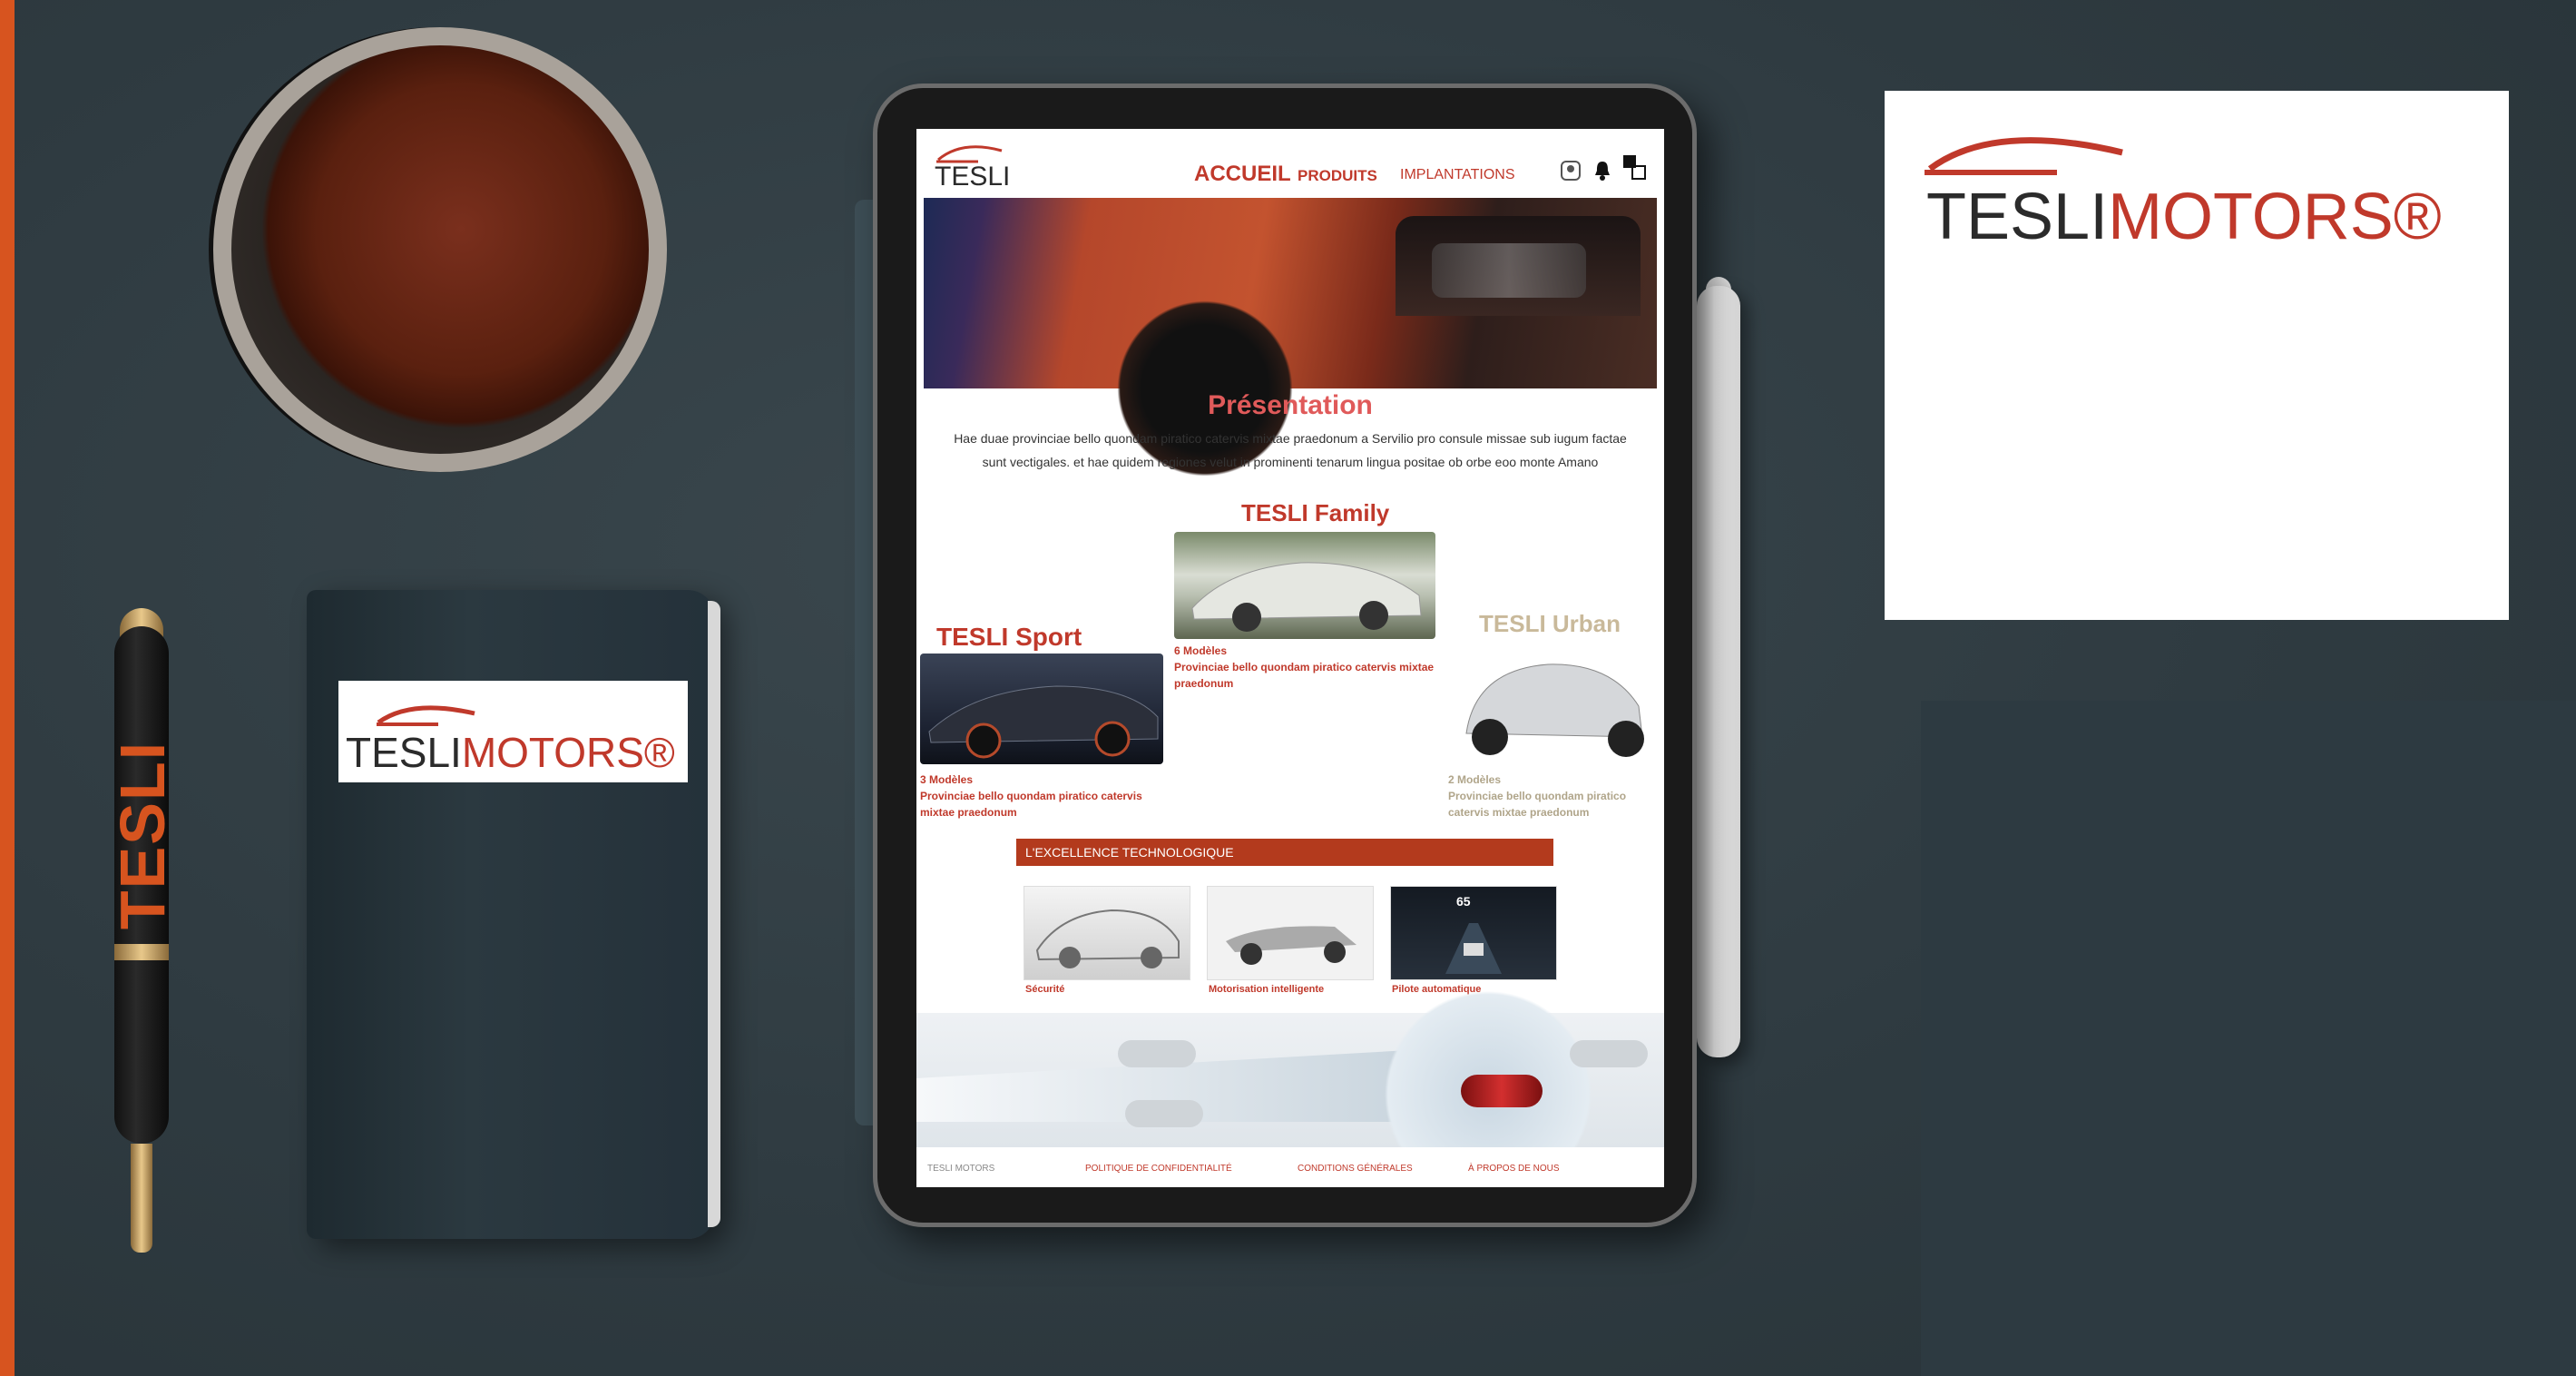  What do you see at coordinates (2197, 355) in the screenshot?
I see `logo-card: TESLIMOTORS®` at bounding box center [2197, 355].